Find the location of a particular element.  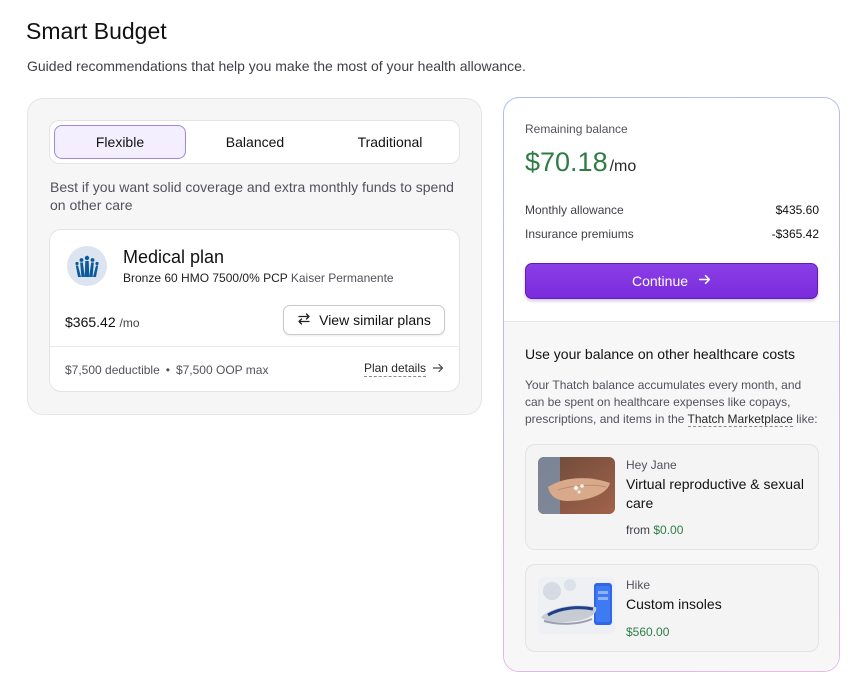

plan-price-amount: $365.42 is located at coordinates (90, 322).